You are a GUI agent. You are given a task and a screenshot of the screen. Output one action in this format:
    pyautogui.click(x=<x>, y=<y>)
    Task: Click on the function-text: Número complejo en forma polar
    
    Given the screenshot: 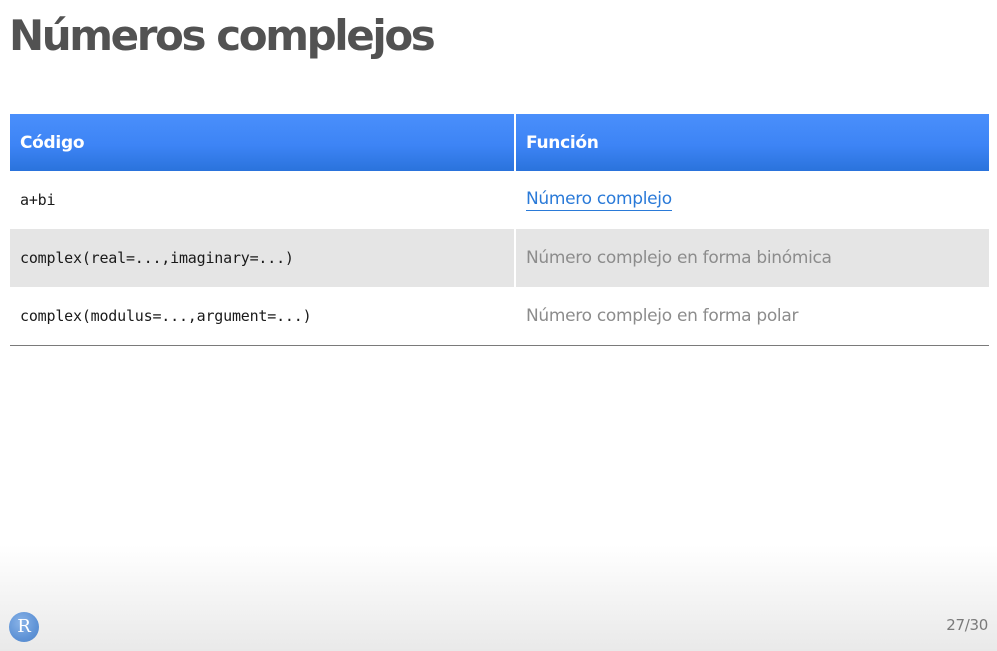 What is the action you would take?
    pyautogui.click(x=662, y=316)
    